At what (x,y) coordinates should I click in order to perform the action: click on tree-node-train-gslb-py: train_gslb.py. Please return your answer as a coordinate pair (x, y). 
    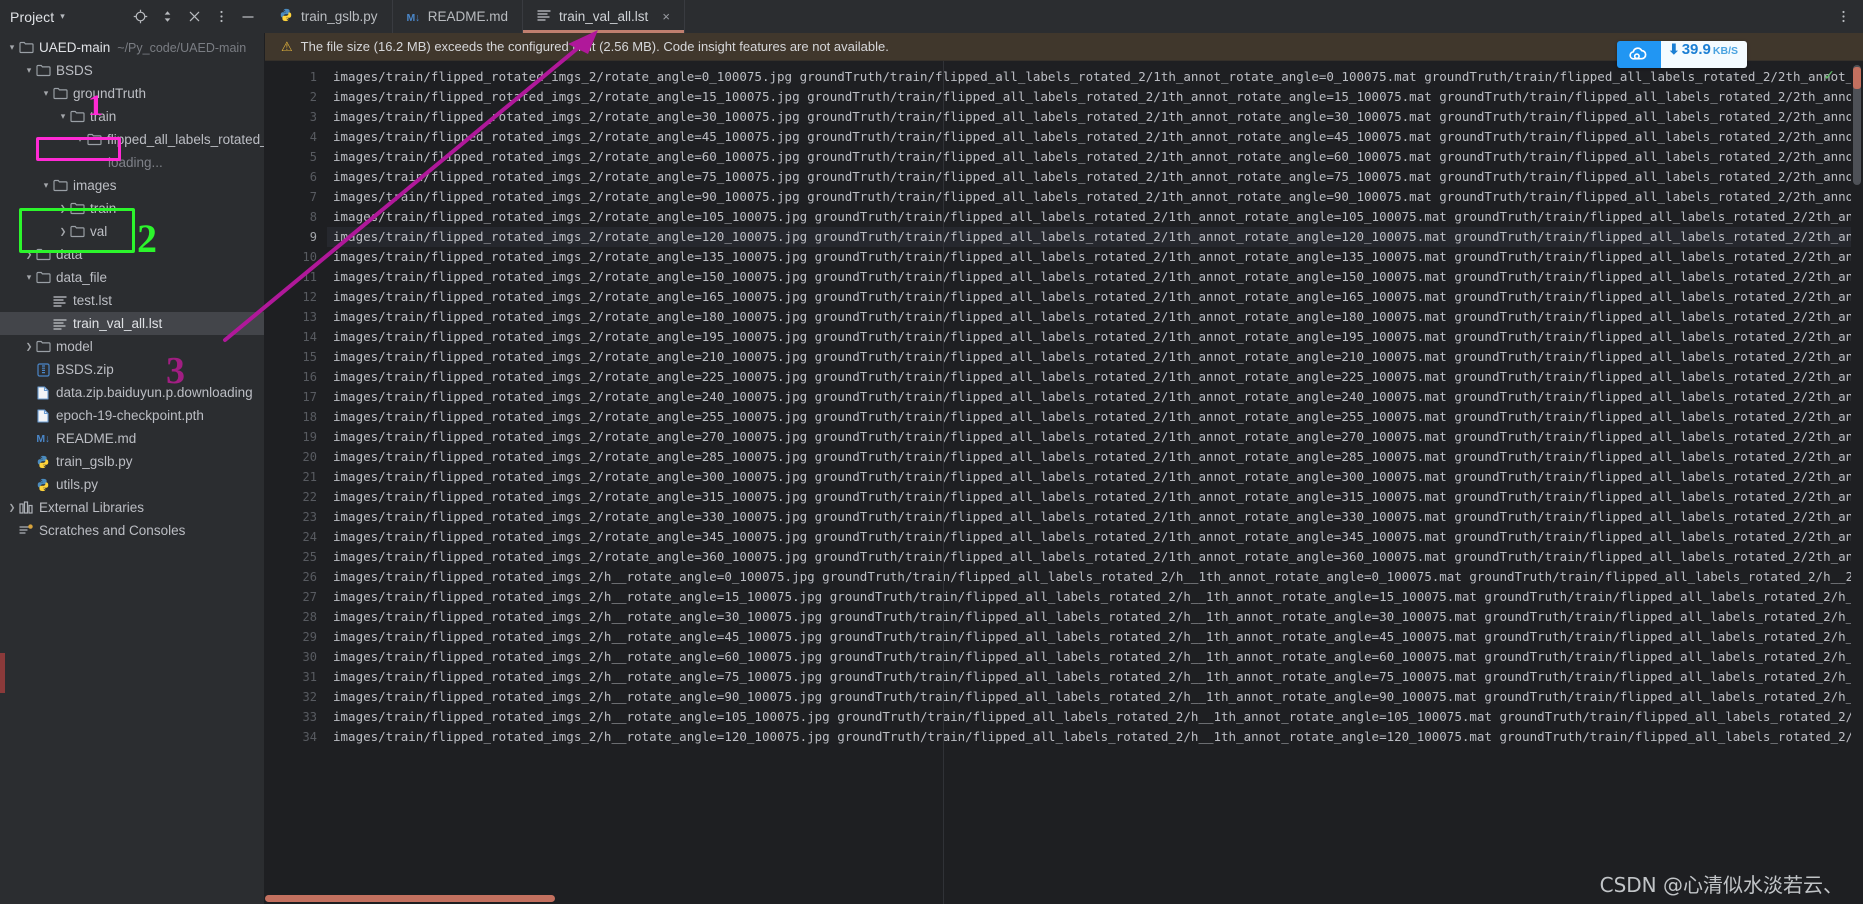
    Looking at the image, I should click on (132, 461).